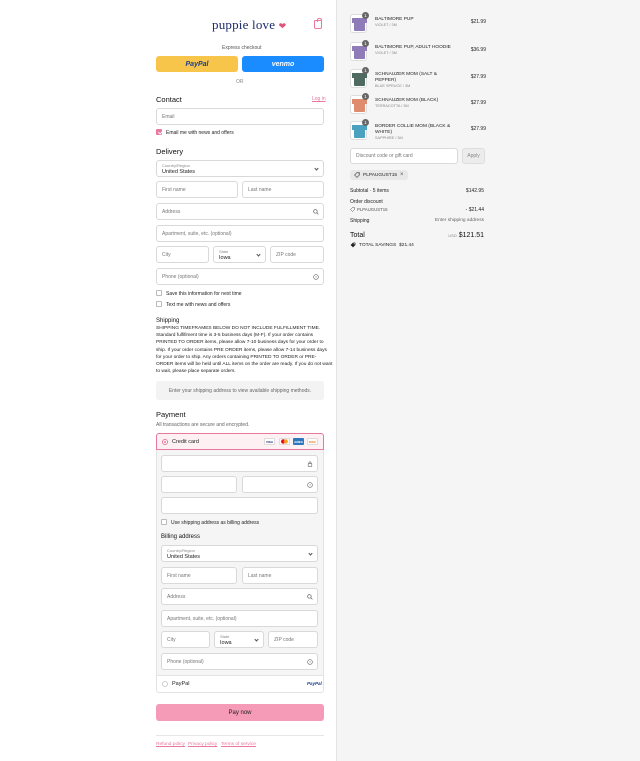  What do you see at coordinates (159, 304) in the screenshot?
I see `text-me-checkbox` at bounding box center [159, 304].